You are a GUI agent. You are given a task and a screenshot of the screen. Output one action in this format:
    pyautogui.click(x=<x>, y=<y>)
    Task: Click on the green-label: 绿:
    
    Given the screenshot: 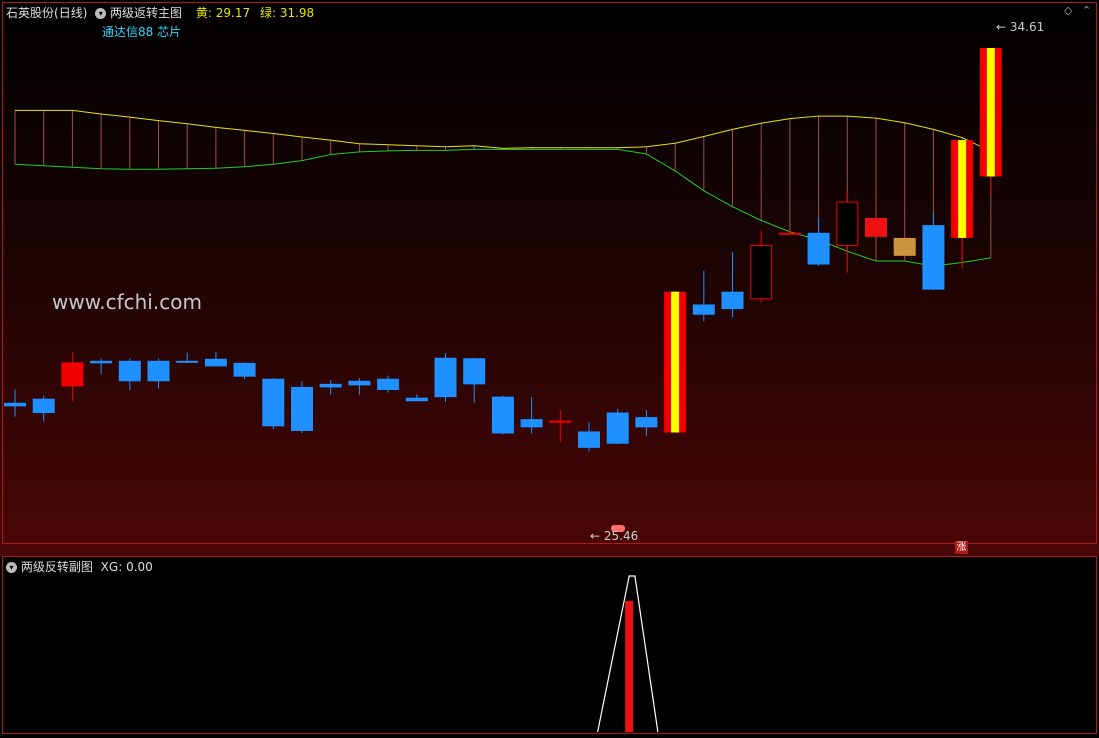 What is the action you would take?
    pyautogui.click(x=267, y=13)
    